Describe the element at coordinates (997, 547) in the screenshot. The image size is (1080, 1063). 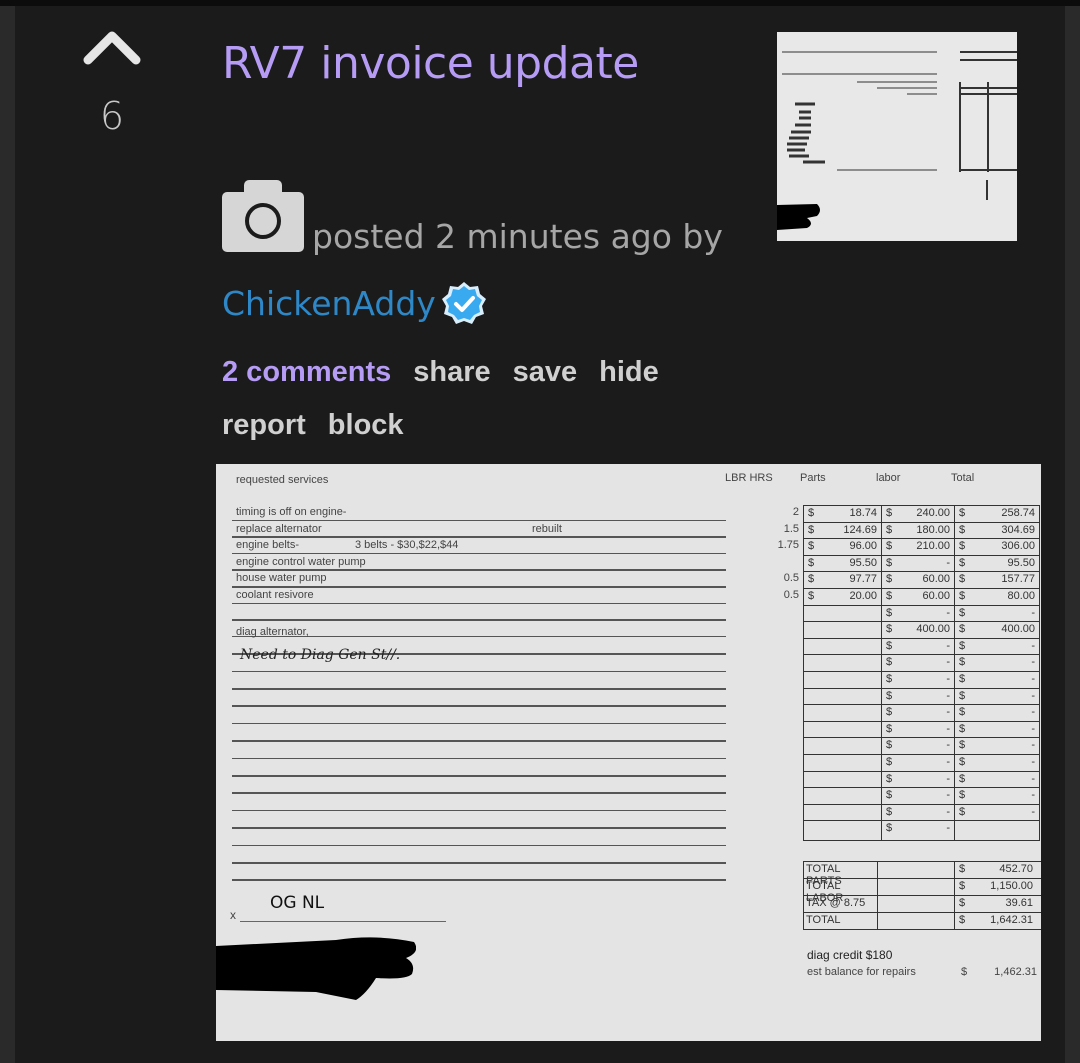
I see `total-cell: $306.00` at that location.